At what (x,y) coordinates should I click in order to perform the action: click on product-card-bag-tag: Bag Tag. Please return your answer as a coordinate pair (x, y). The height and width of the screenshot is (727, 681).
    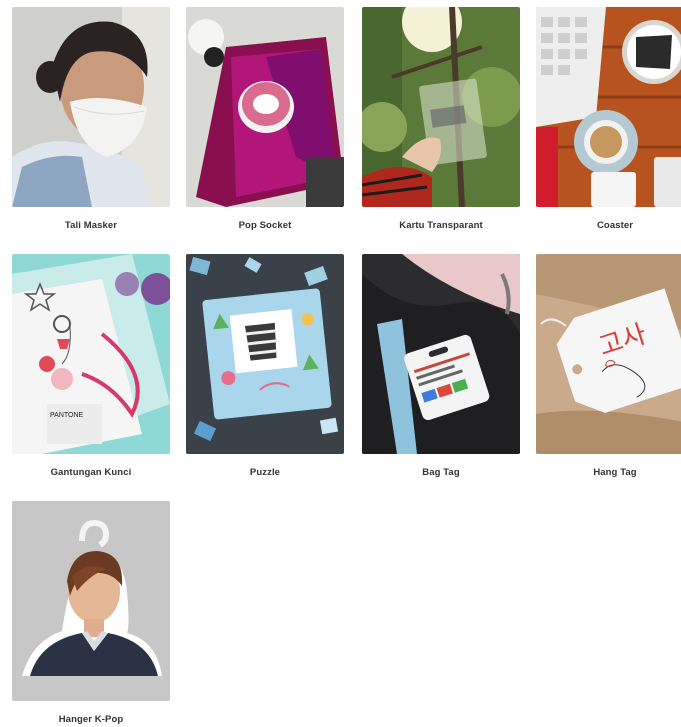
    Looking at the image, I should click on (441, 366).